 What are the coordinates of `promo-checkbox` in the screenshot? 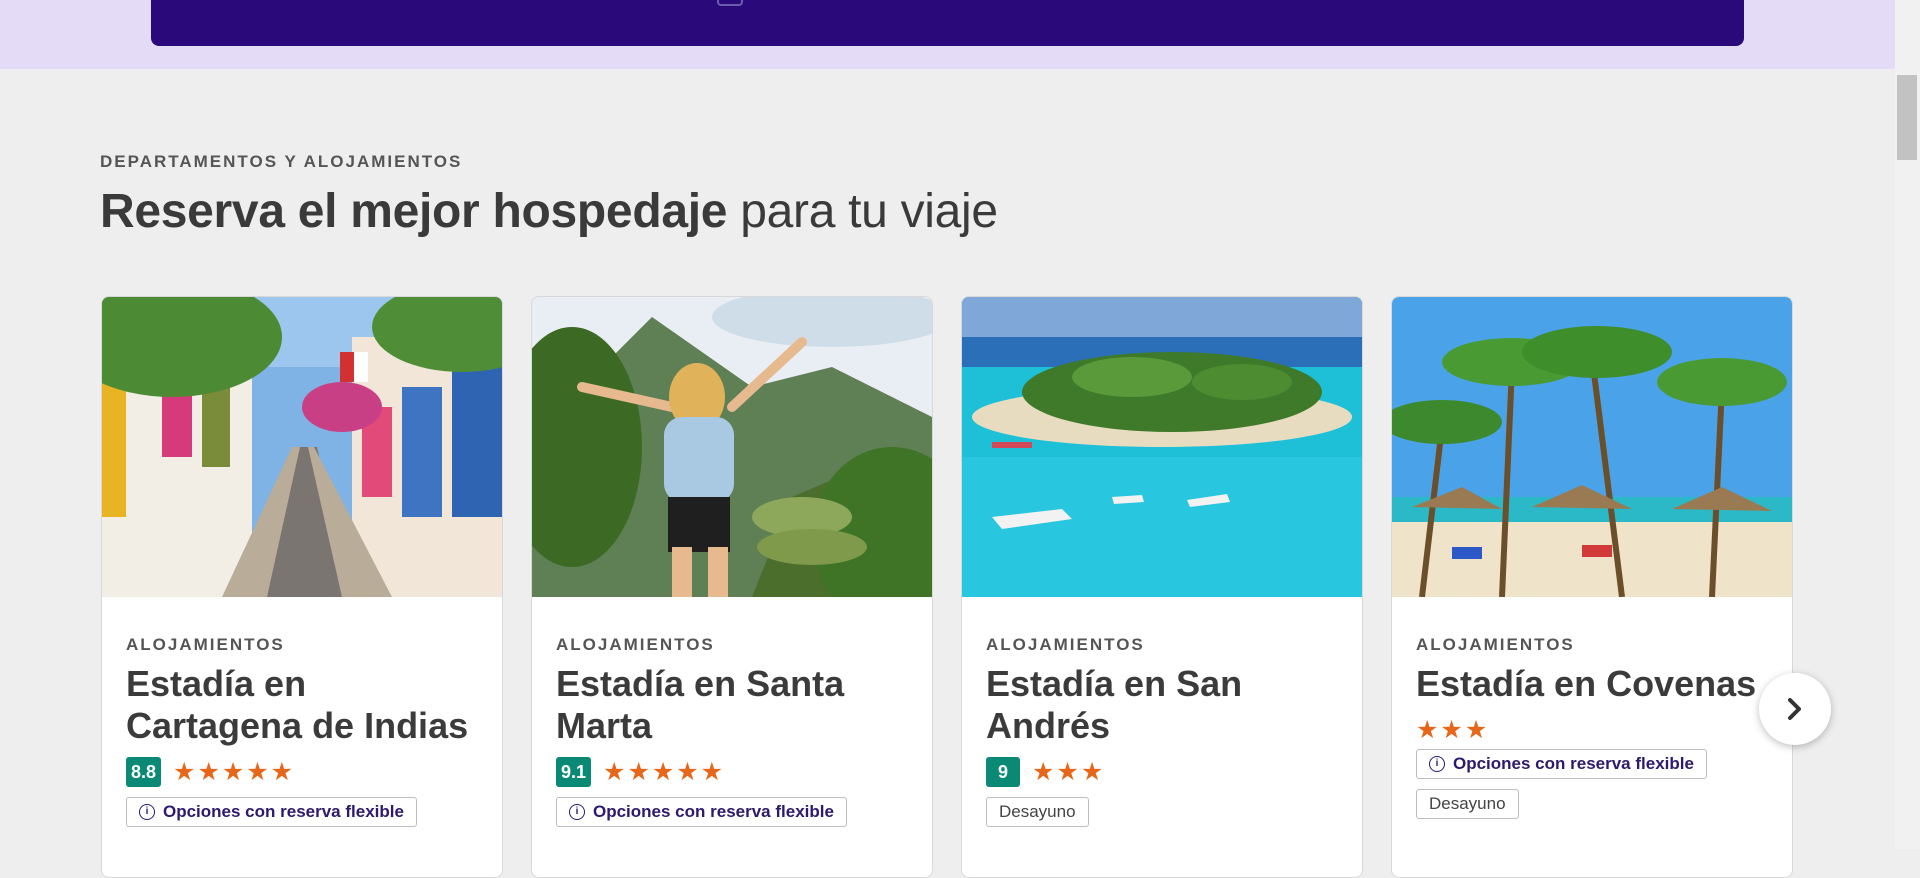 It's located at (730, 3).